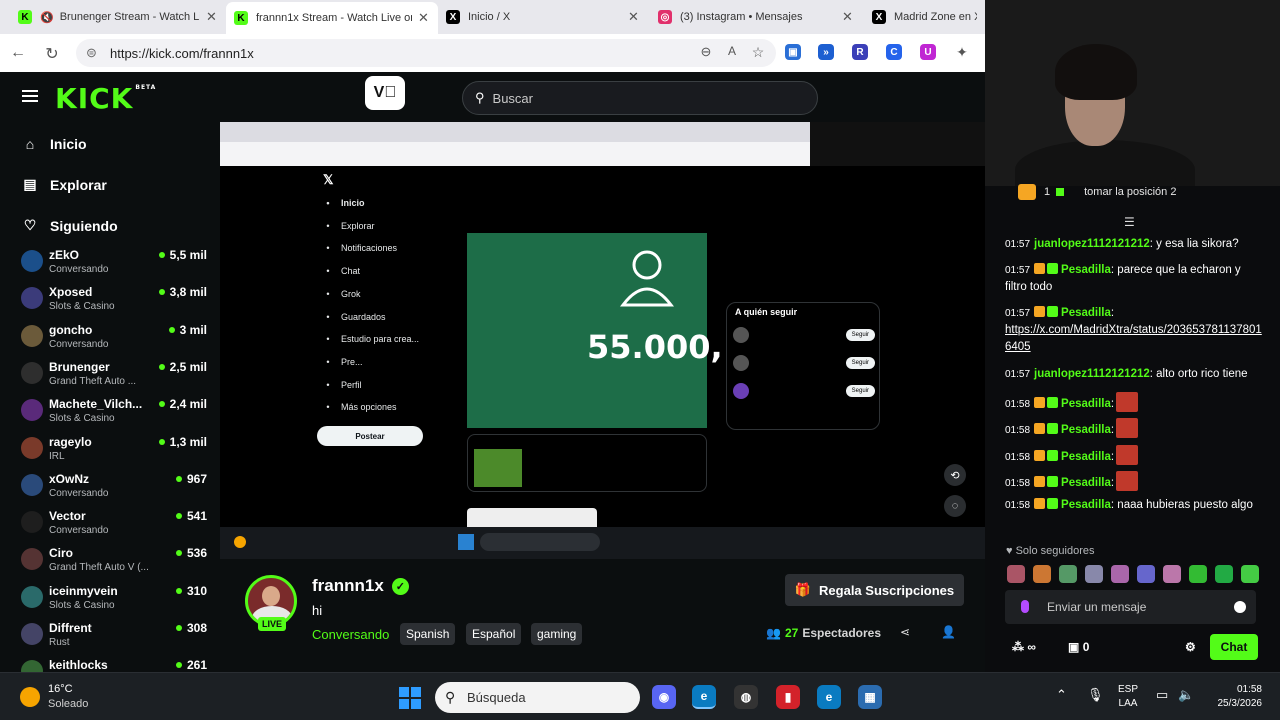 The height and width of the screenshot is (720, 1280). Describe the element at coordinates (587, 463) in the screenshot. I see `x-embedded-post` at that location.